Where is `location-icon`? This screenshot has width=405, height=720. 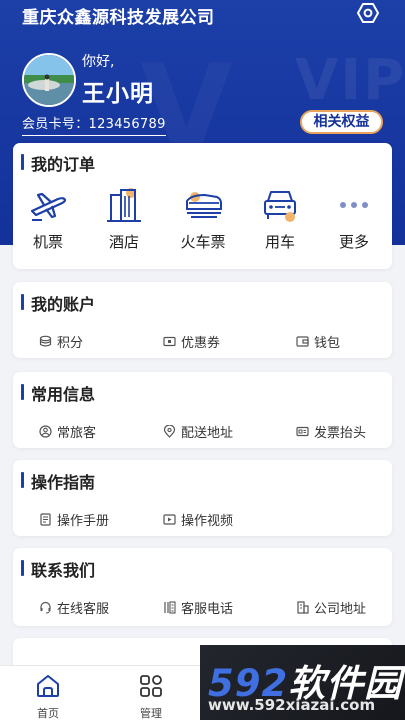 location-icon is located at coordinates (169, 431).